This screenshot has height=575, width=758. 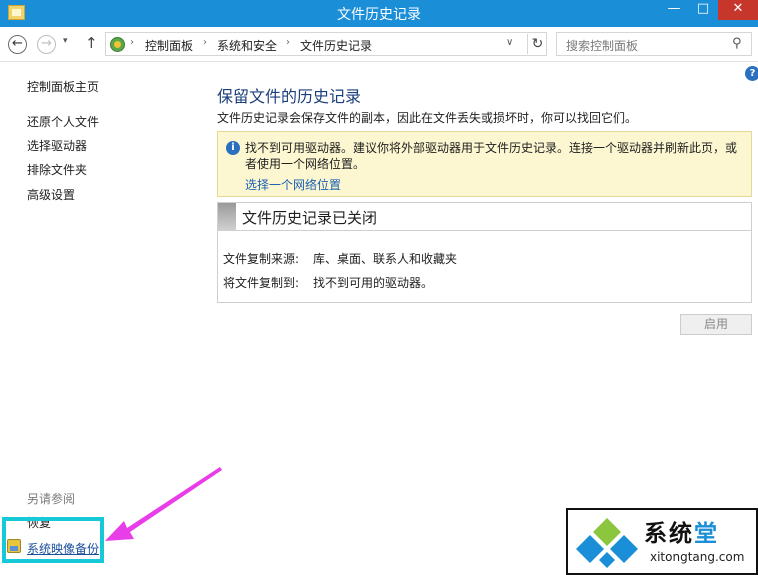 I want to click on up-arrow-icon: ↑, so click(x=91, y=43).